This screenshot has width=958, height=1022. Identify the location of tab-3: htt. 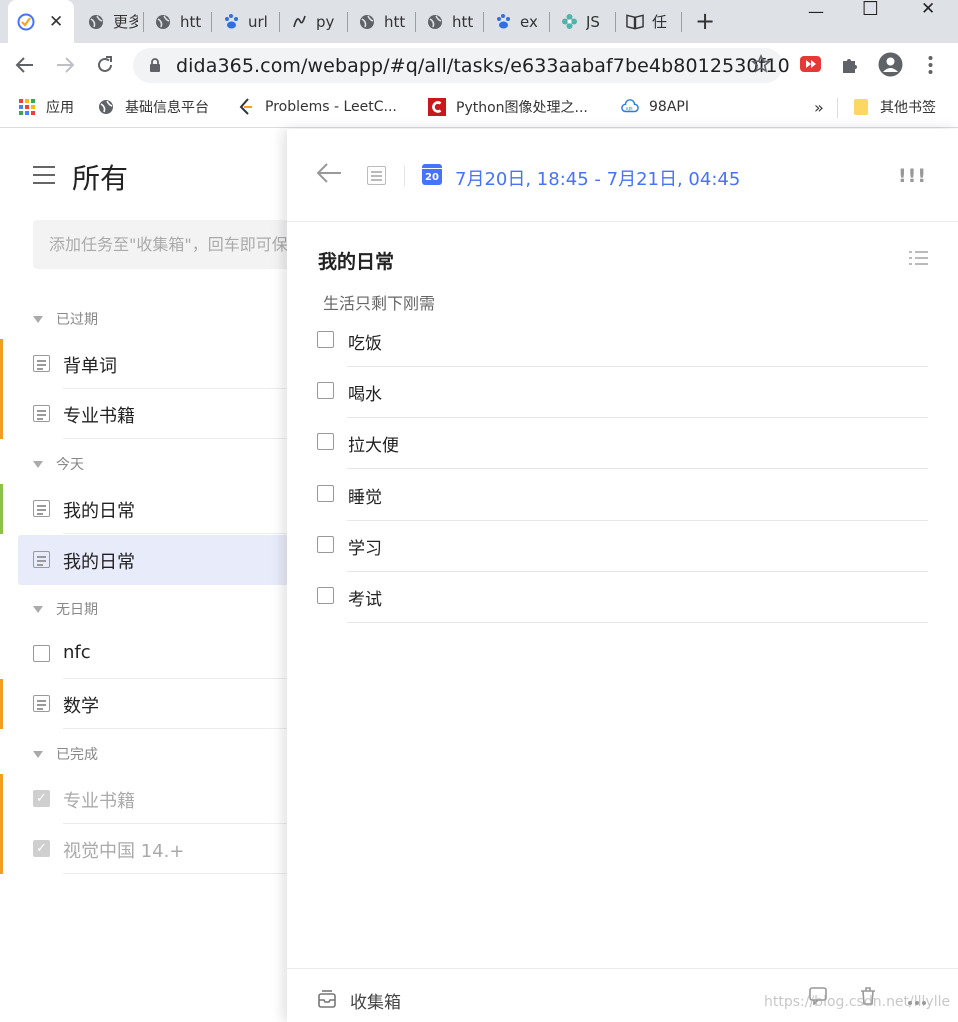
(176, 21).